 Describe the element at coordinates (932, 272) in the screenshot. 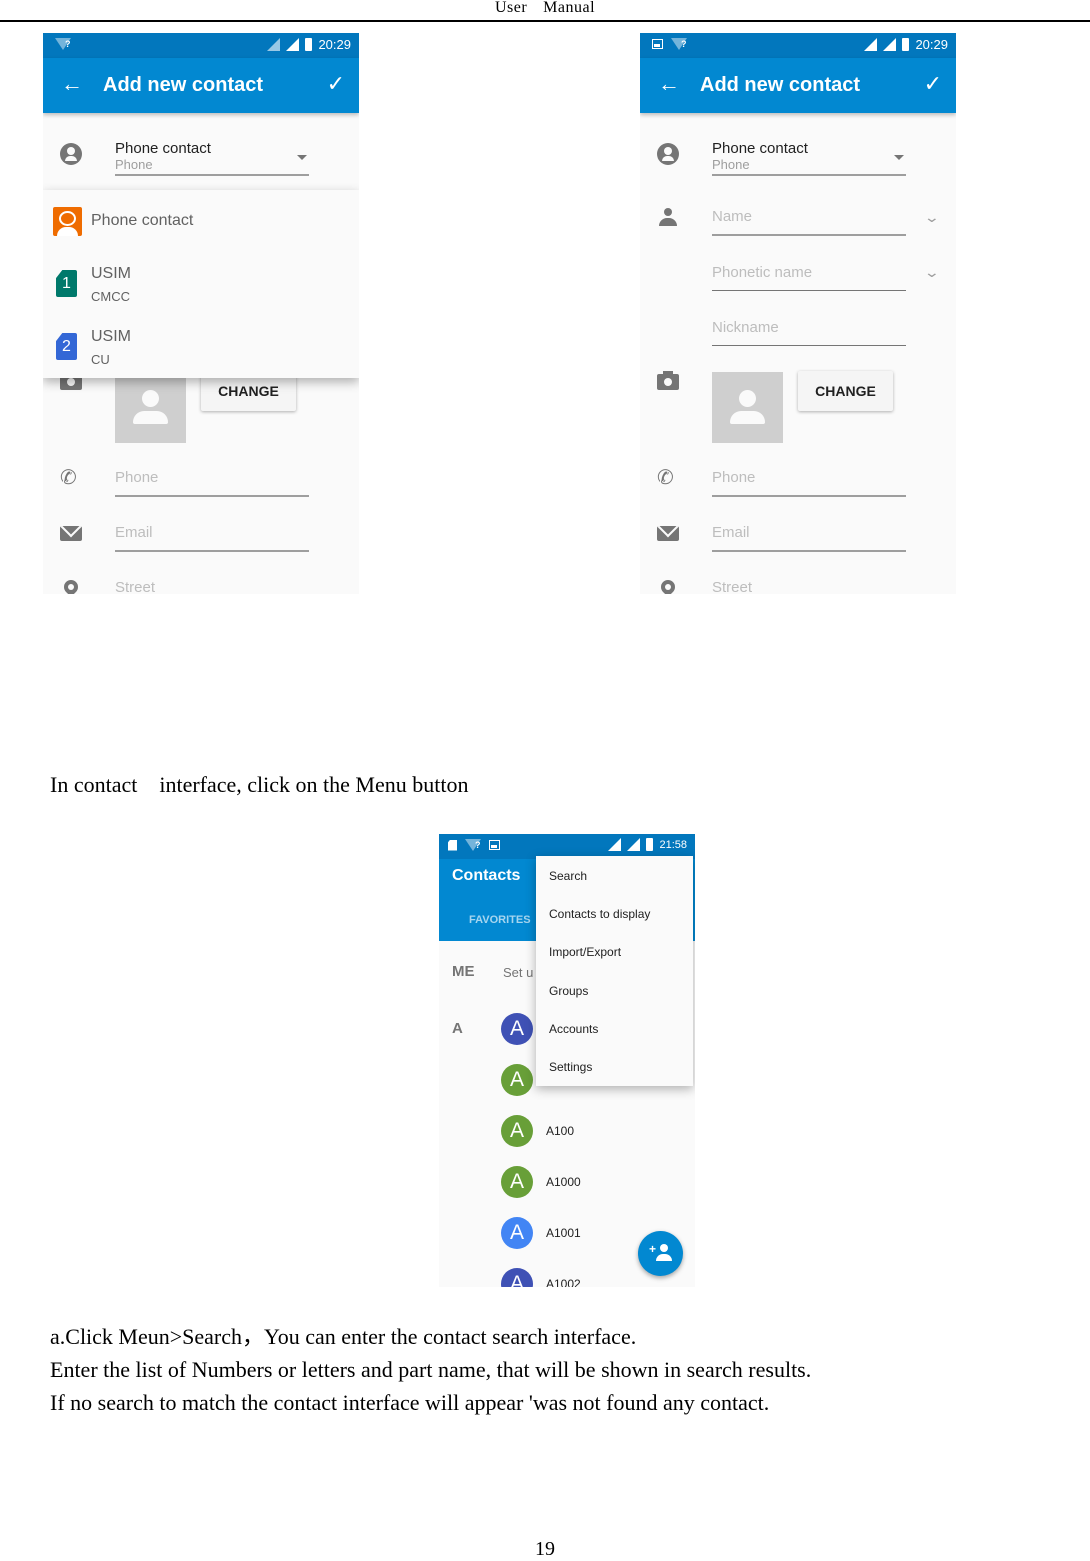

I see `expand-phonetic-chevron-icon: ⌄` at that location.